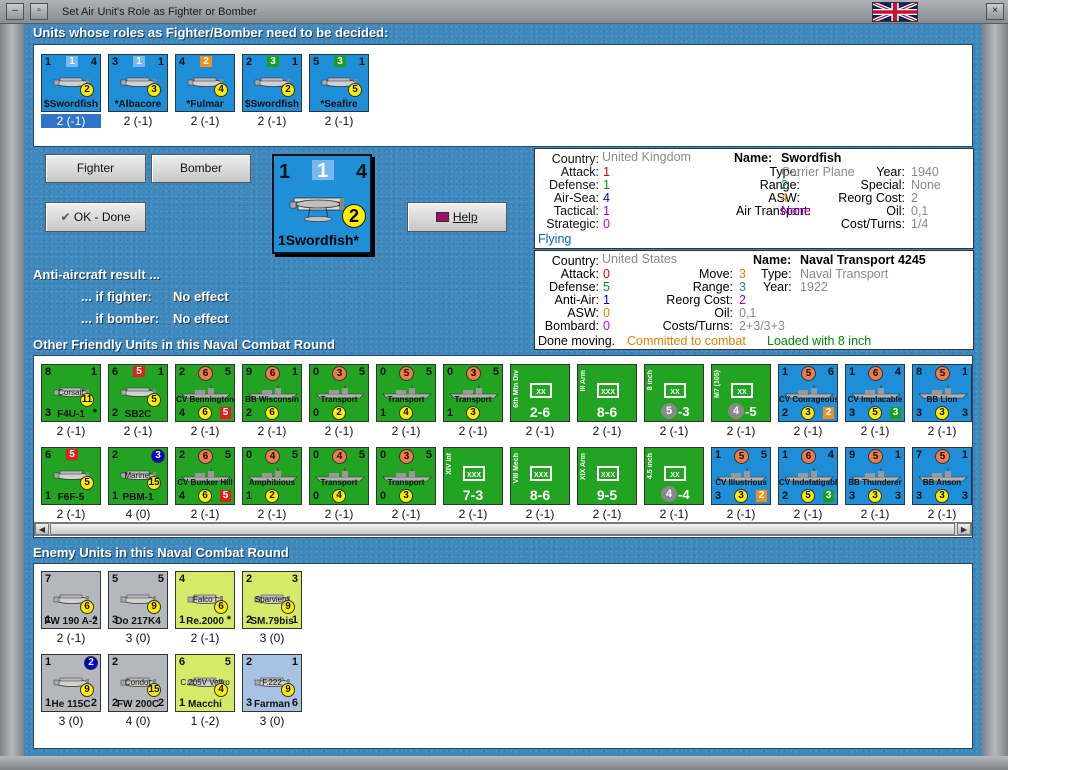 This screenshot has height=770, width=1081. I want to click on friendly-0-11-counter: 1 6 5 CV Courageous 2 3 2, so click(808, 393).